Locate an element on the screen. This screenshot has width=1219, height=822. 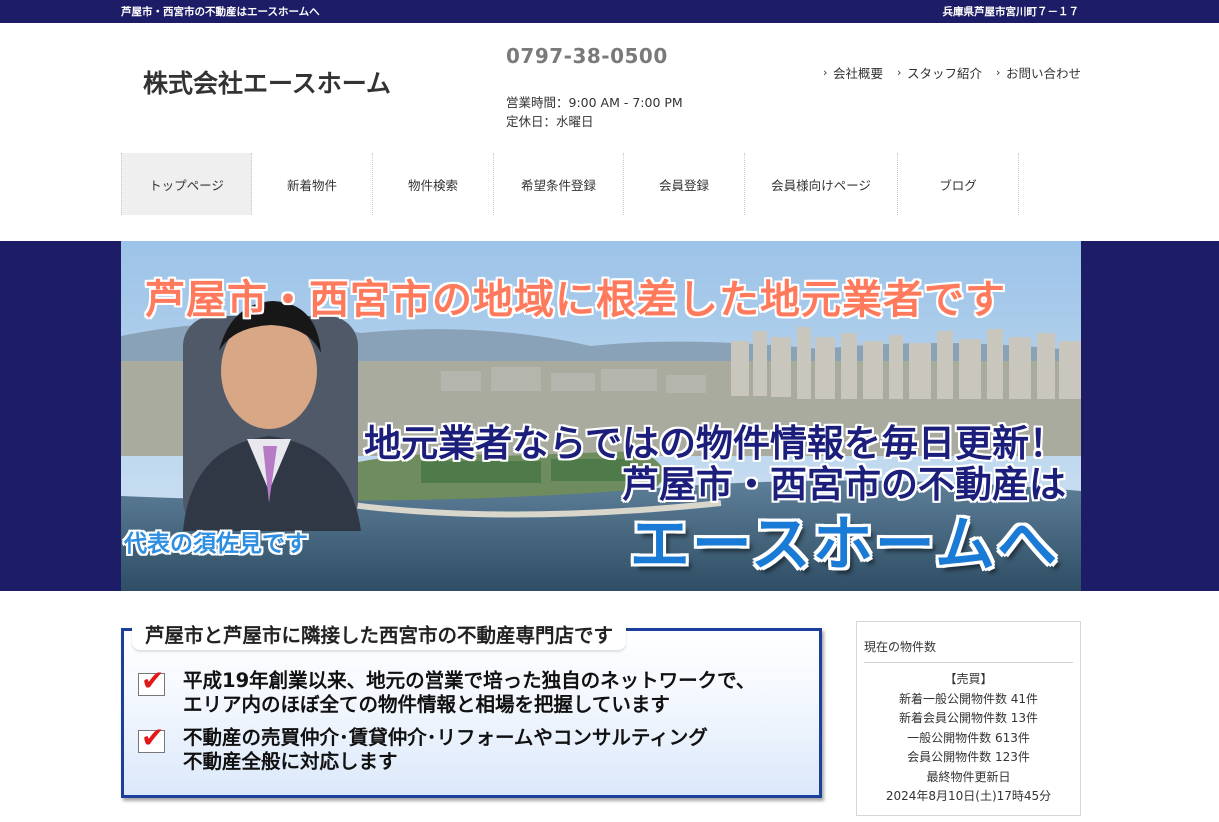
holiday-text: 定休日：水曜日 is located at coordinates (550, 121).